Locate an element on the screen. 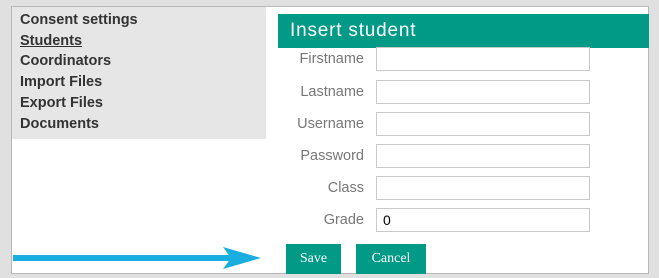  firstname-field is located at coordinates (483, 59).